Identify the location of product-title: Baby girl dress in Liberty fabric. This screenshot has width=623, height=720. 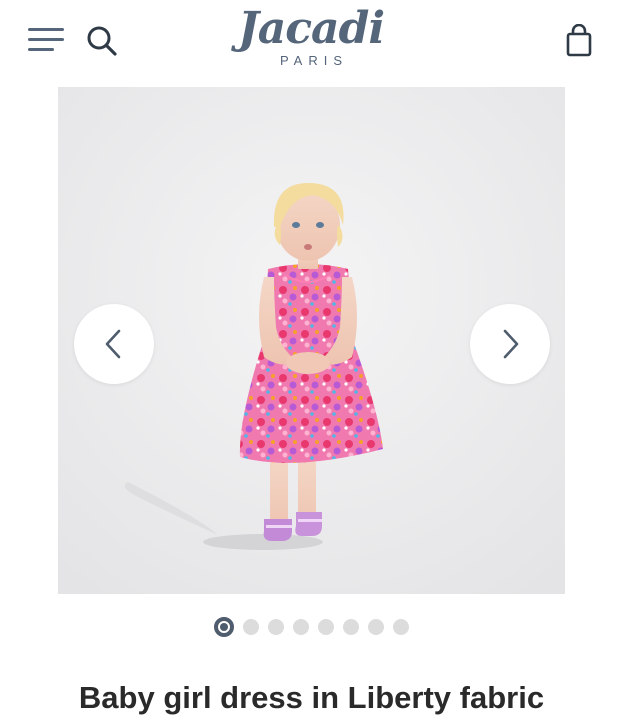
(311, 697).